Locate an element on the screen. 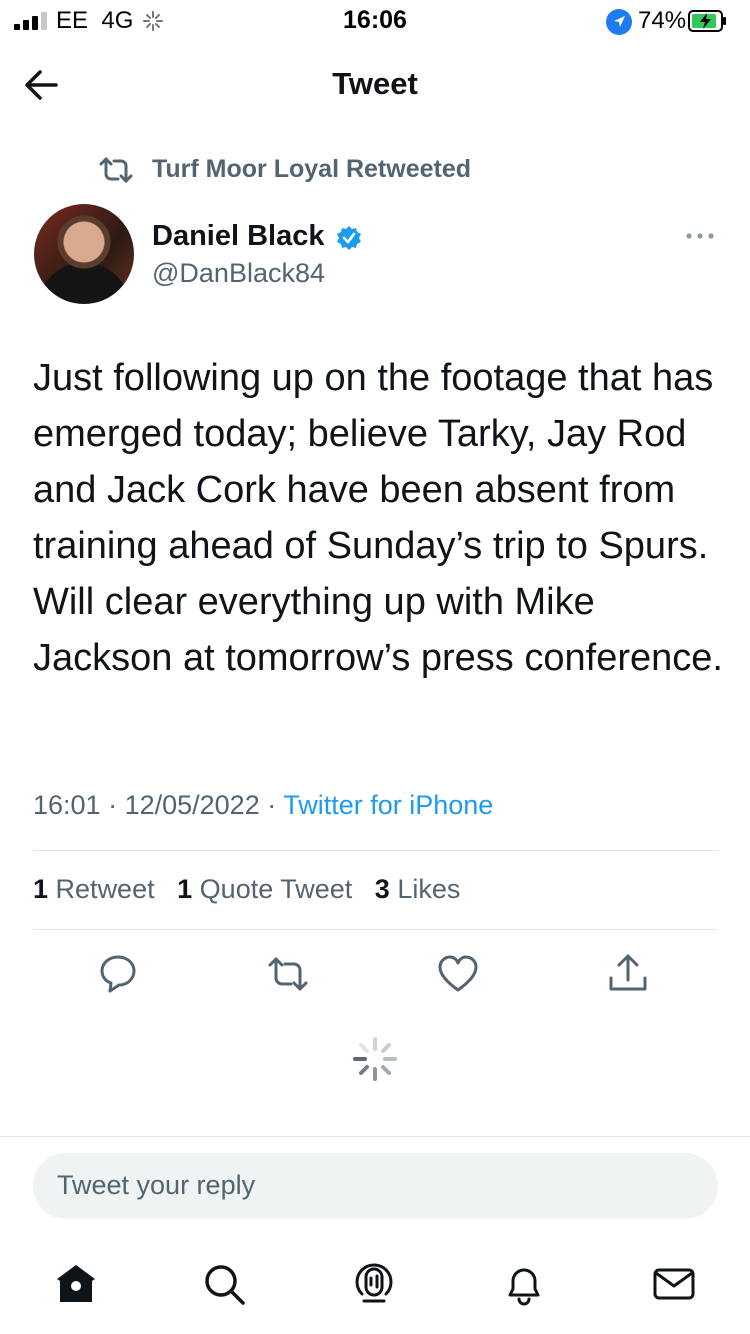 The height and width of the screenshot is (1334, 750). tweet-stats: 1 Retweet 1 Quote Tweet 3 Likes is located at coordinates (246, 889).